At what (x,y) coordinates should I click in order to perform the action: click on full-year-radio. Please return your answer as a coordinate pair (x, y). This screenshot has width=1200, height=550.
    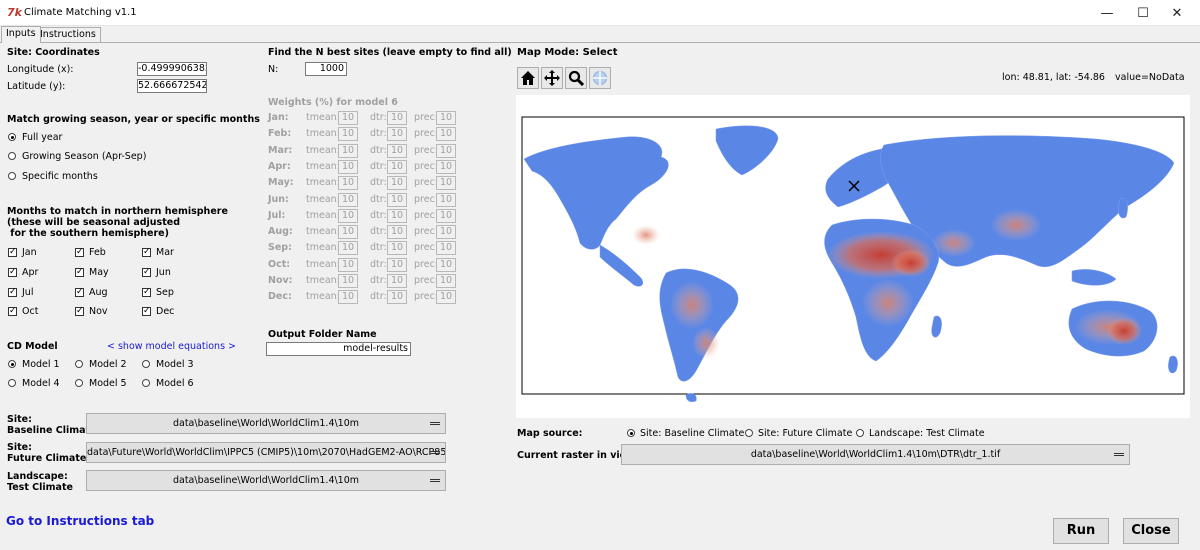
    Looking at the image, I should click on (12, 137).